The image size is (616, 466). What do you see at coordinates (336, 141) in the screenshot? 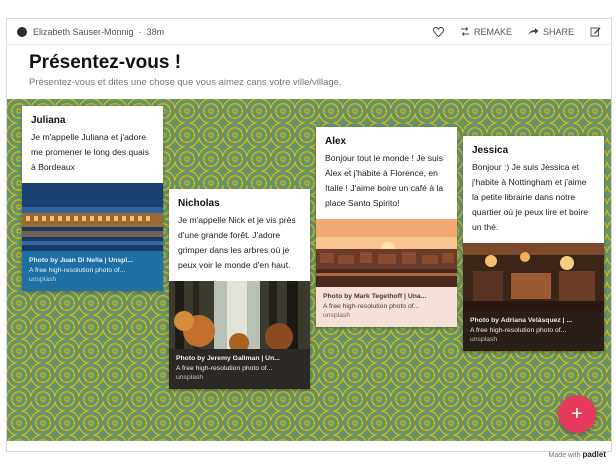
I see `post-title: Alex` at bounding box center [336, 141].